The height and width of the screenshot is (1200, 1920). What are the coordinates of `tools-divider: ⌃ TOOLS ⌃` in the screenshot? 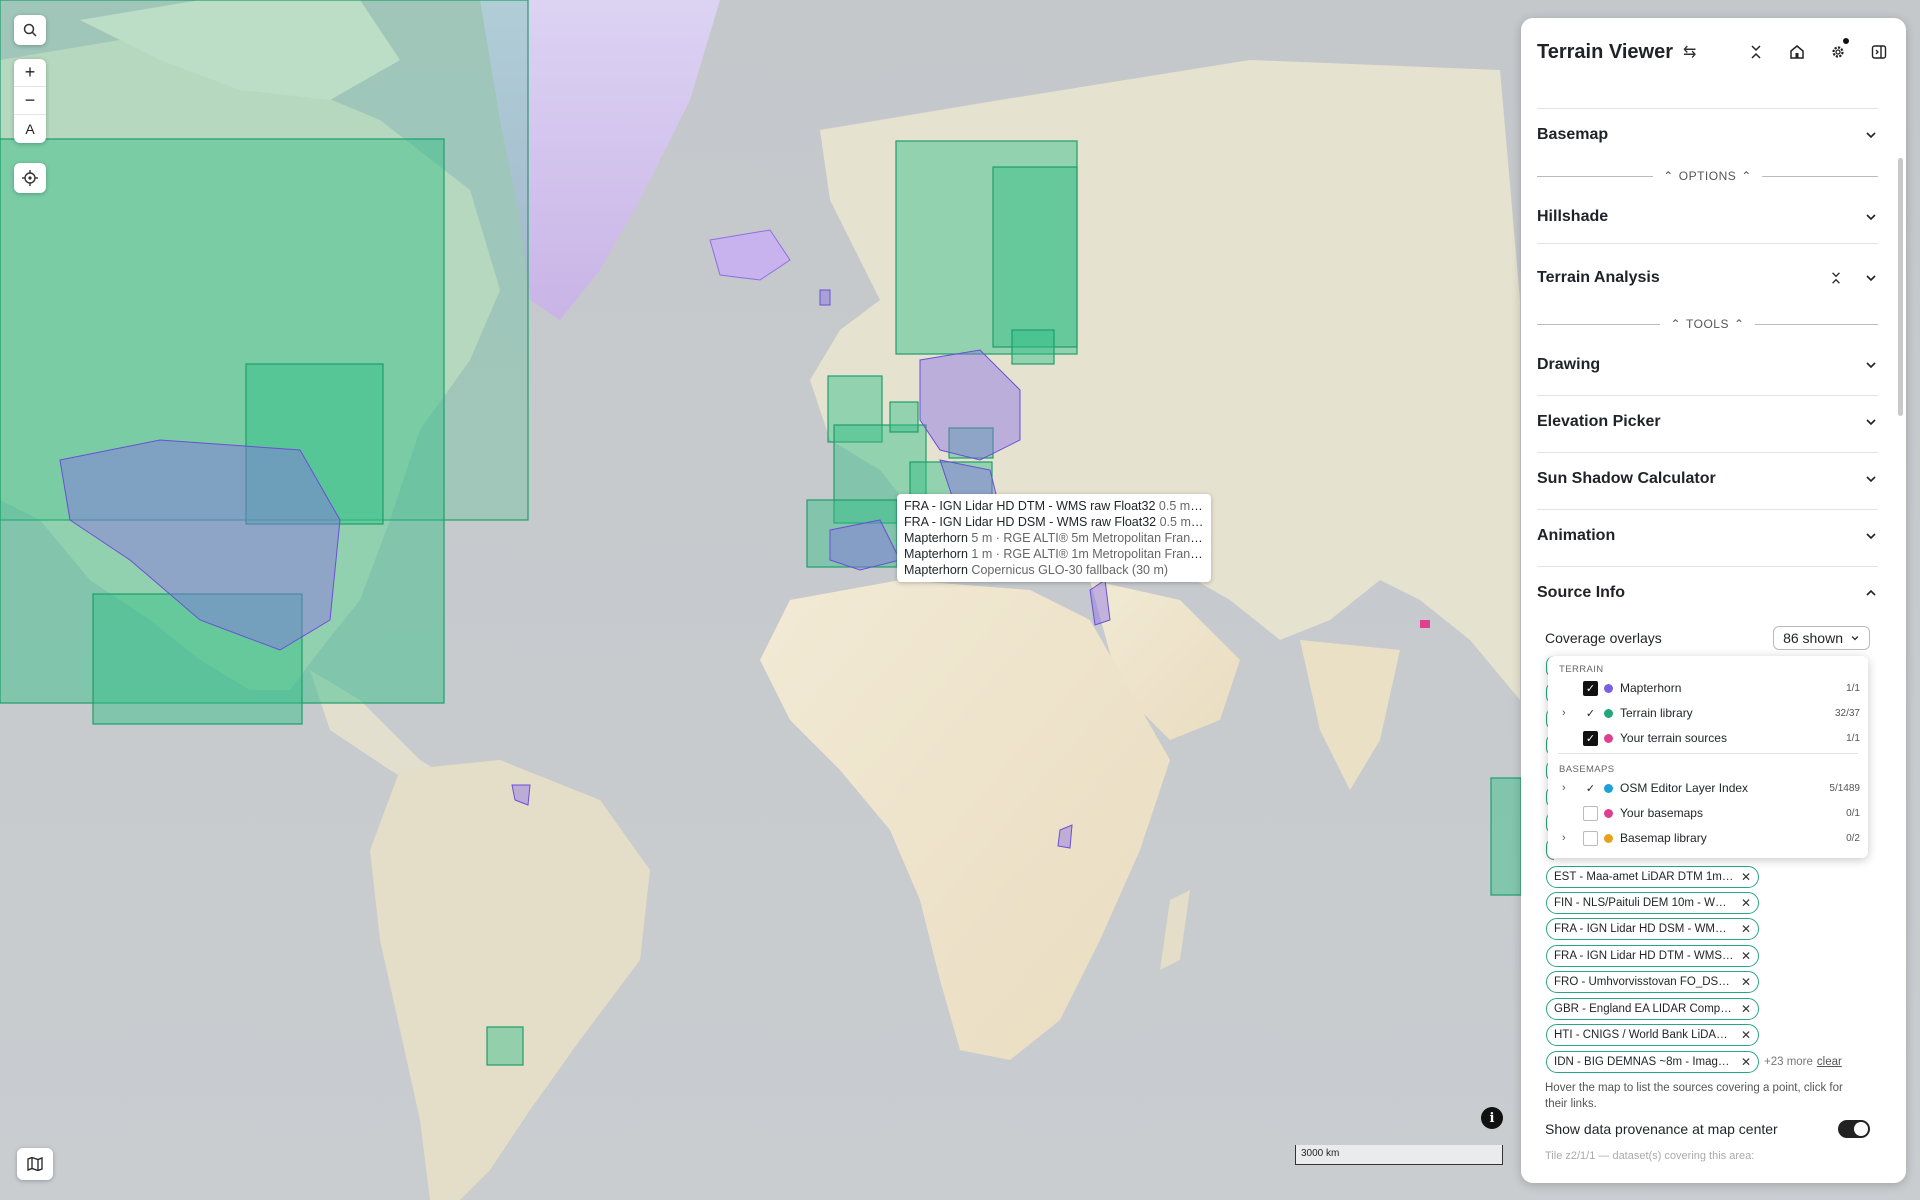 It's located at (1707, 324).